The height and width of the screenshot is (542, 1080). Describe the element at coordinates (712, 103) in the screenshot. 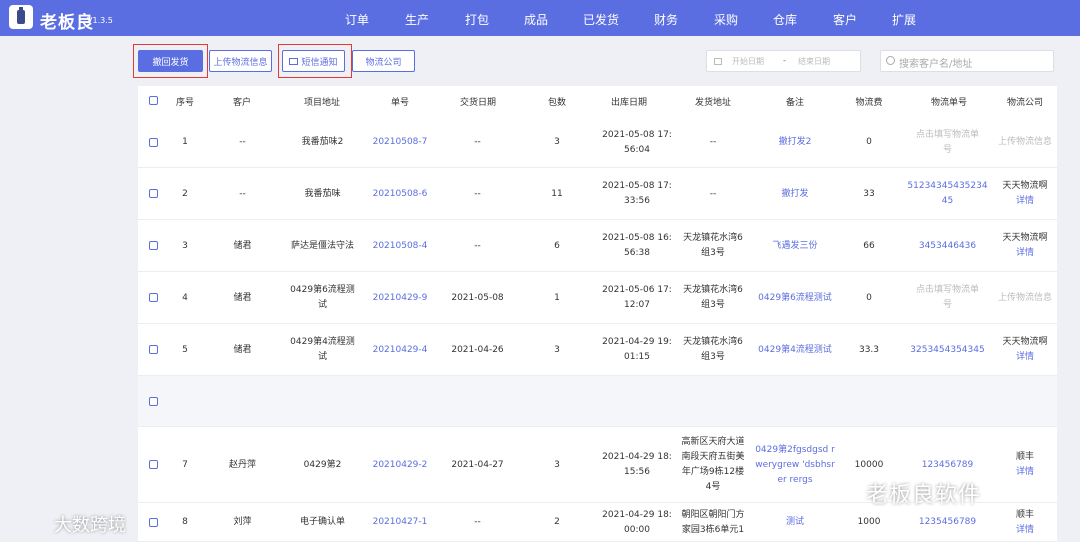

I see `header-ship-address: 发货地址` at that location.